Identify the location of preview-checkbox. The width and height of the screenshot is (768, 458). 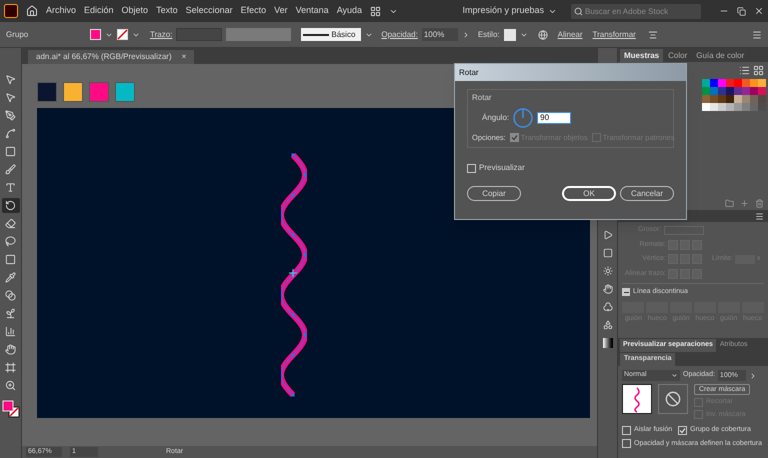
(471, 168).